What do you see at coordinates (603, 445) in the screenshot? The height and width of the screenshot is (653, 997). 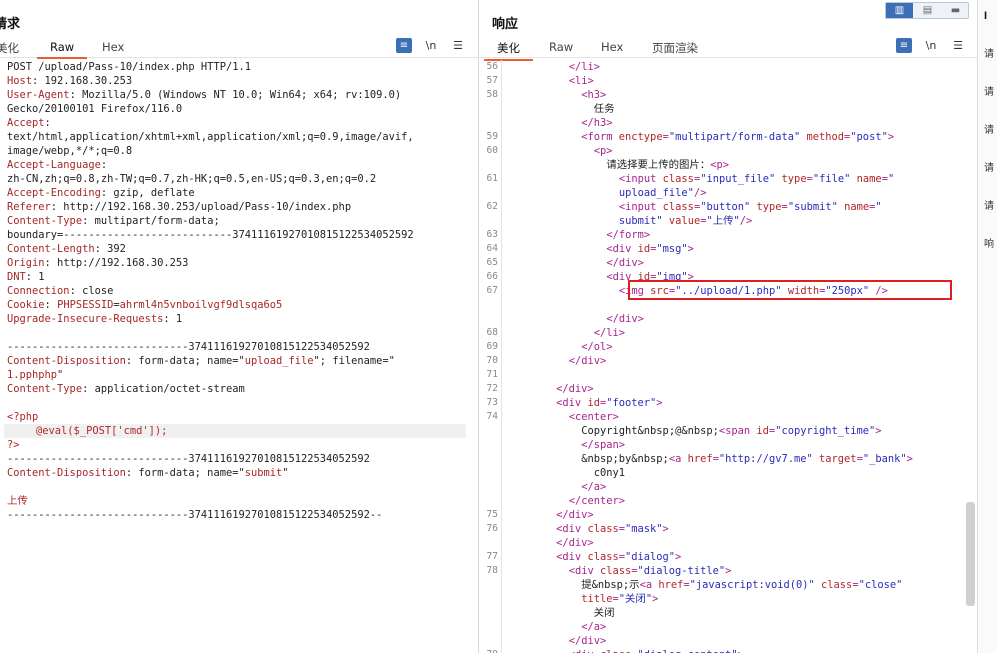 I see `response-line: </span>` at bounding box center [603, 445].